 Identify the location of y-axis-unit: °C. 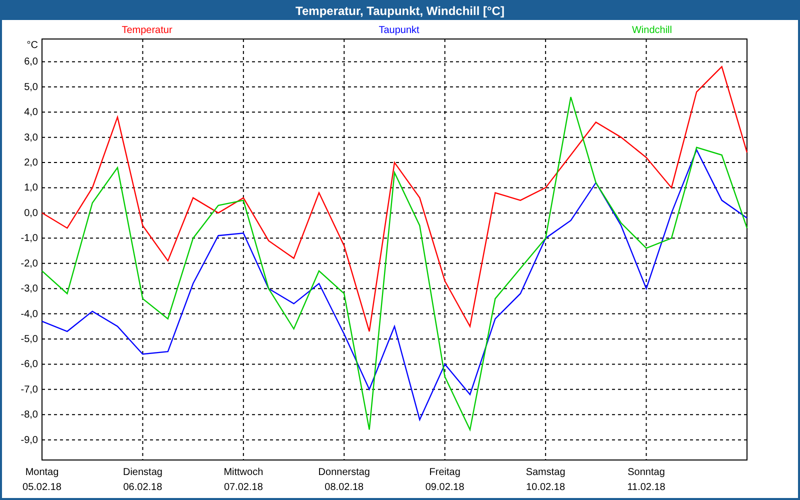
(32, 45).